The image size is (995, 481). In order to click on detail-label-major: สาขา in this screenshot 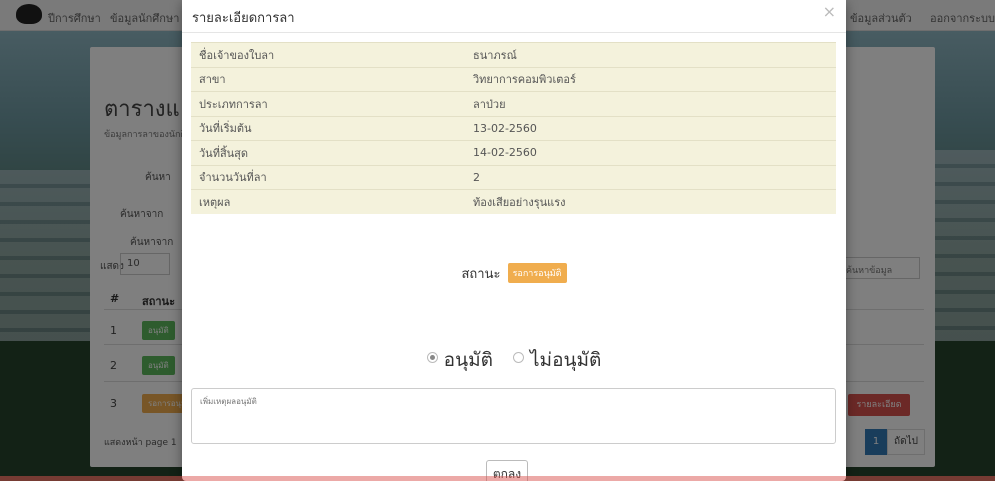, I will do `click(328, 79)`.